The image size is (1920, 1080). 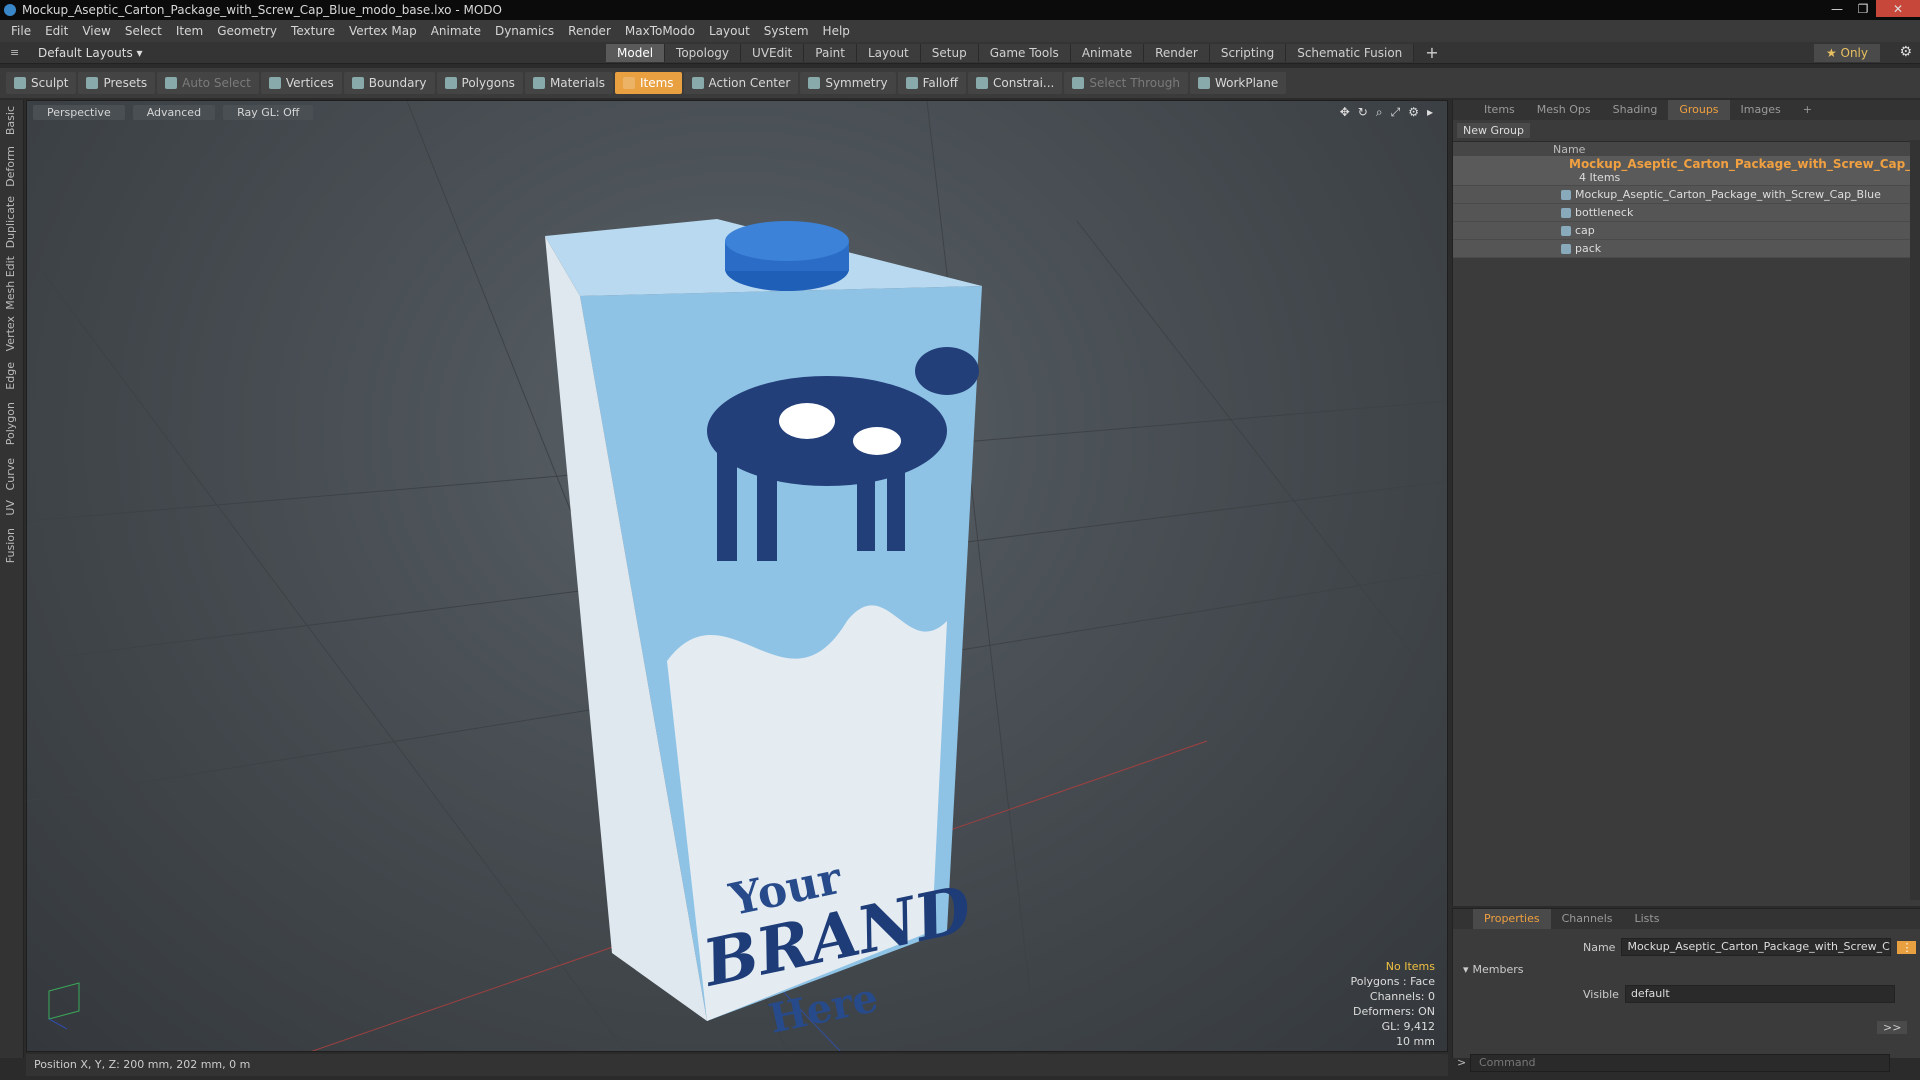 I want to click on tab-lists: Lists, so click(x=1647, y=919).